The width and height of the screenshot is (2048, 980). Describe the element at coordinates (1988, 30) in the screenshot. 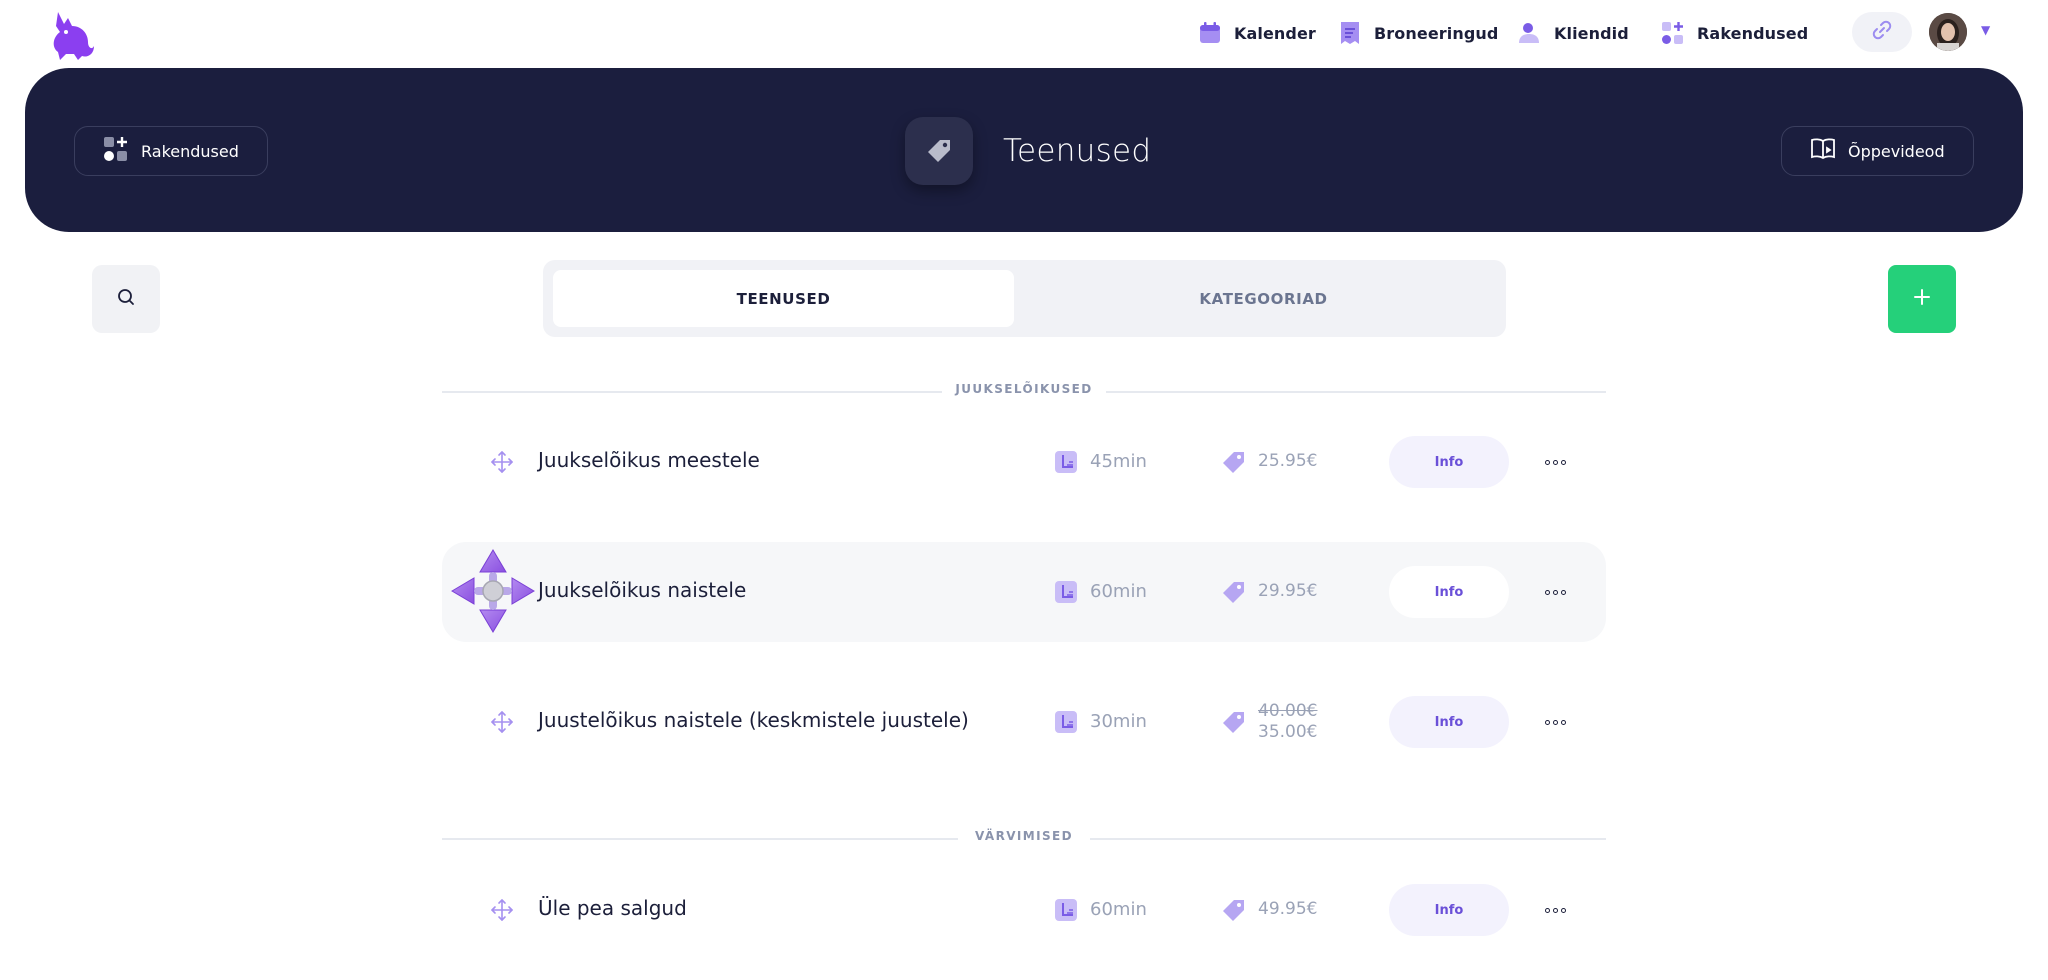

I see `chevron-down-icon: ▼` at that location.